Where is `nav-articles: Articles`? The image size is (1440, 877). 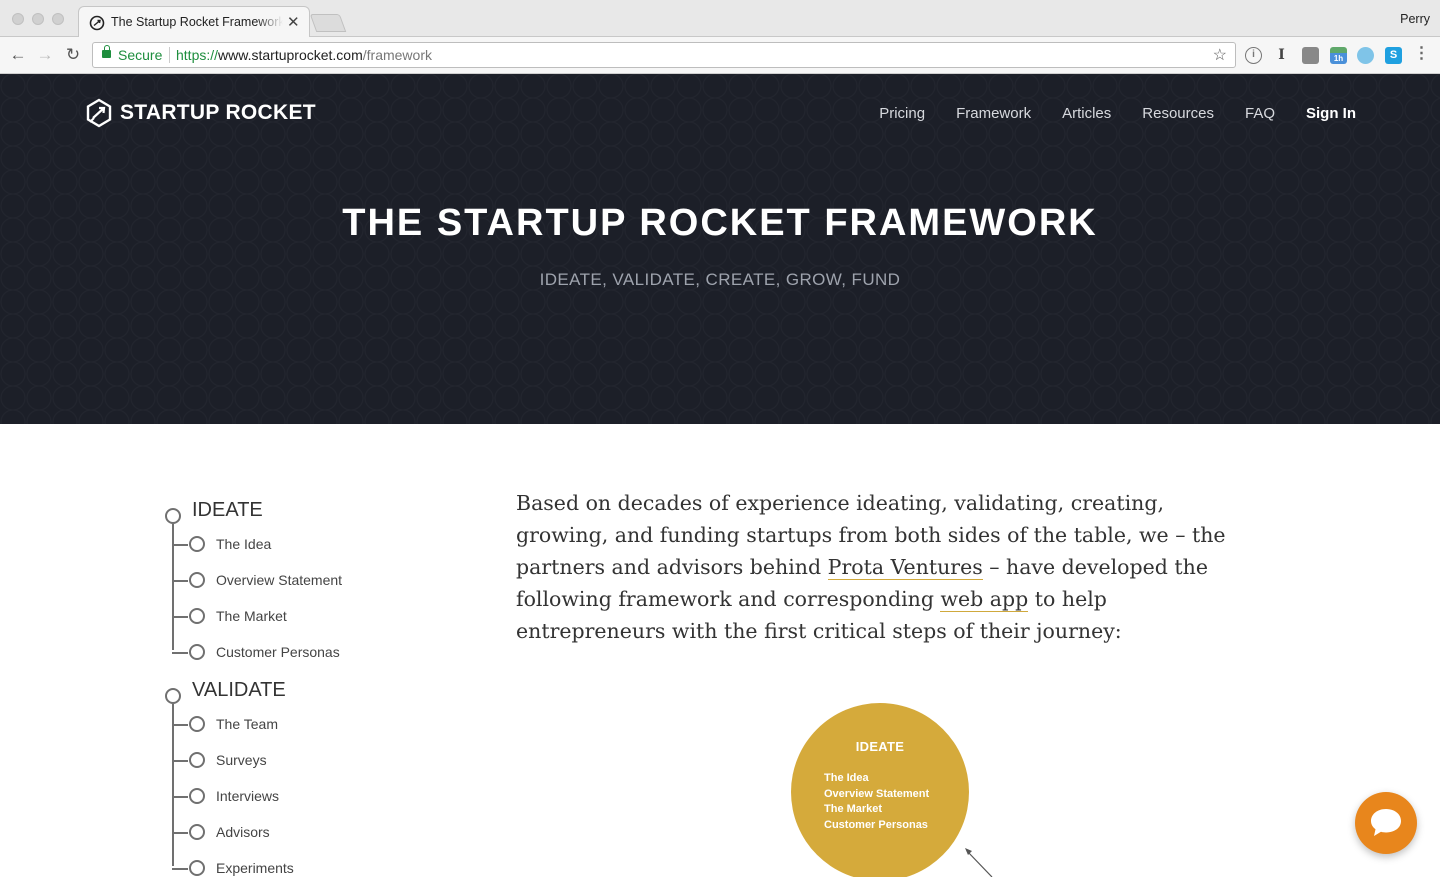 nav-articles: Articles is located at coordinates (1086, 113).